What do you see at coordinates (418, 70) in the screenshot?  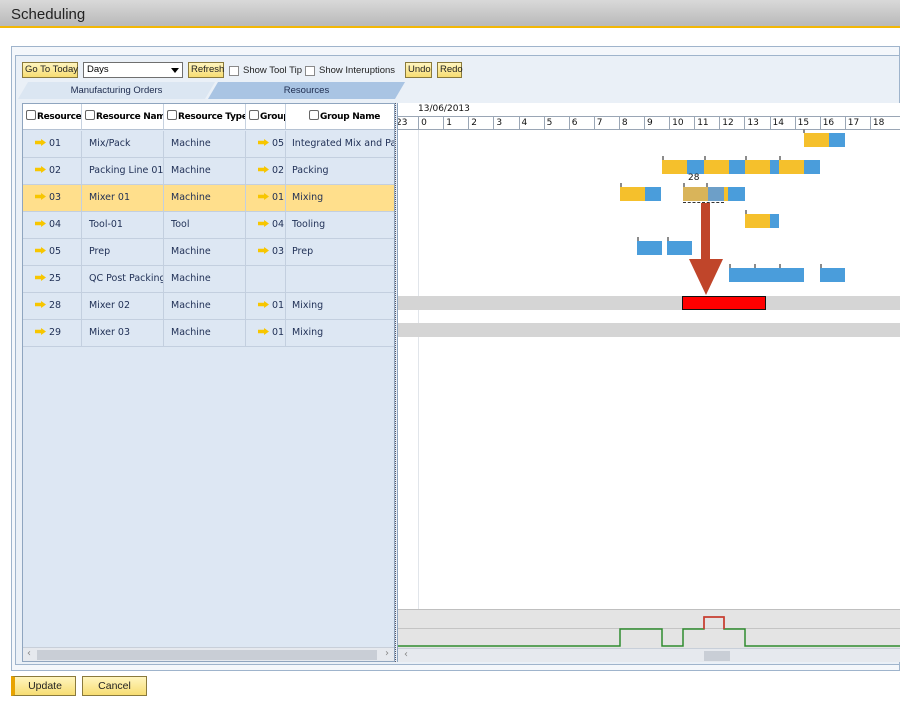 I see `undo-button: Undo` at bounding box center [418, 70].